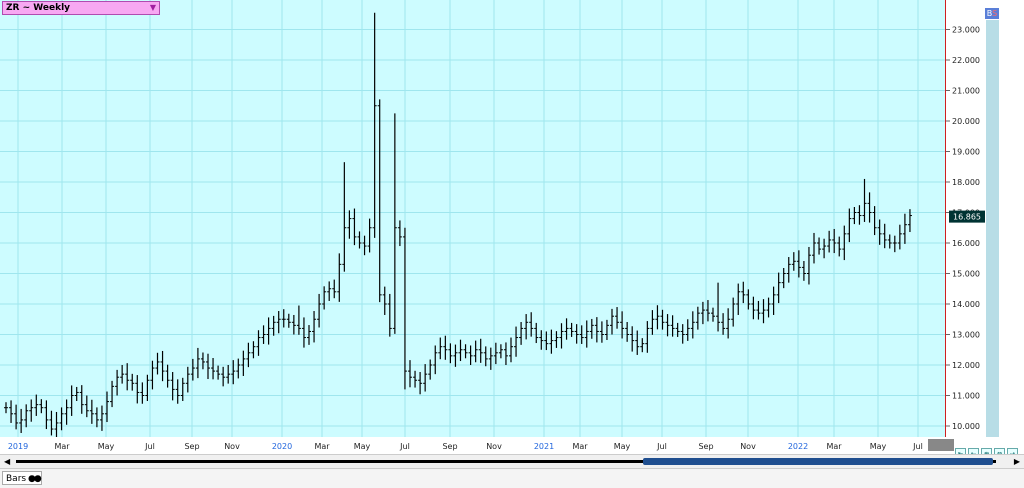 This screenshot has height=488, width=1024. Describe the element at coordinates (992, 13) in the screenshot. I see `buy-sell-button: BS` at that location.